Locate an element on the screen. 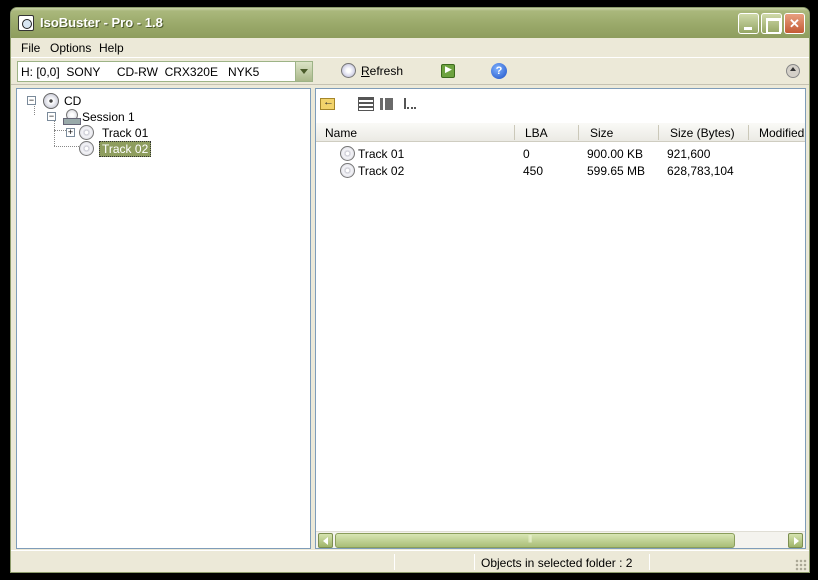 The height and width of the screenshot is (580, 818). refresh-disc-icon is located at coordinates (348, 70).